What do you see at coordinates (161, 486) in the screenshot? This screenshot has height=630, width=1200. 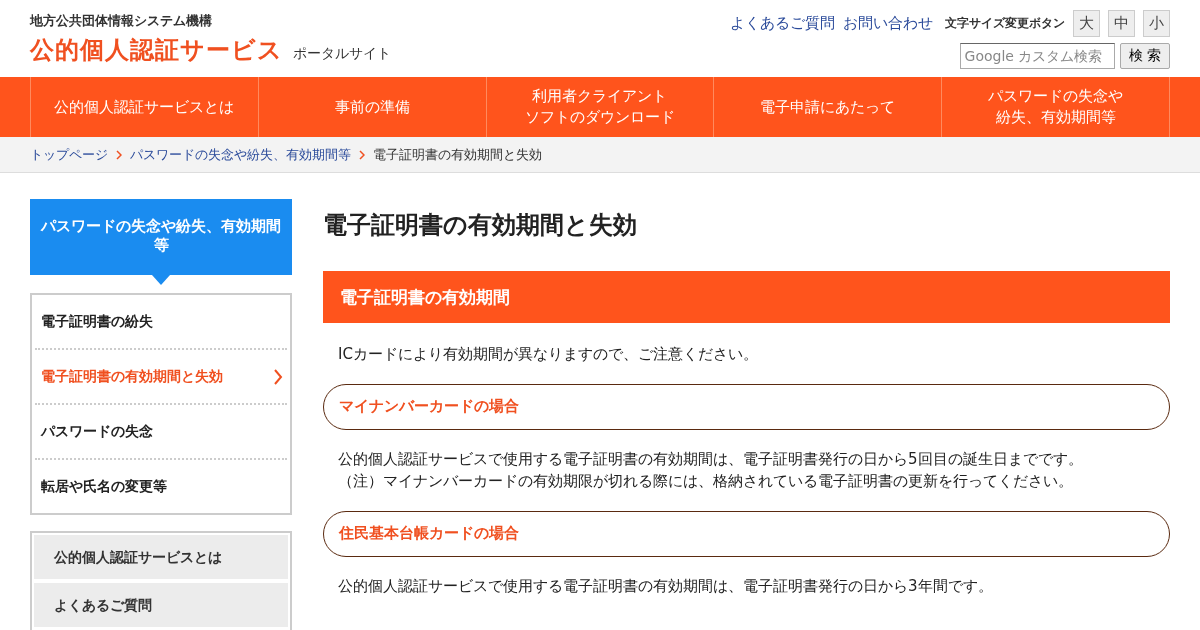 I see `sidebar-item: 転居や氏名の変更等` at bounding box center [161, 486].